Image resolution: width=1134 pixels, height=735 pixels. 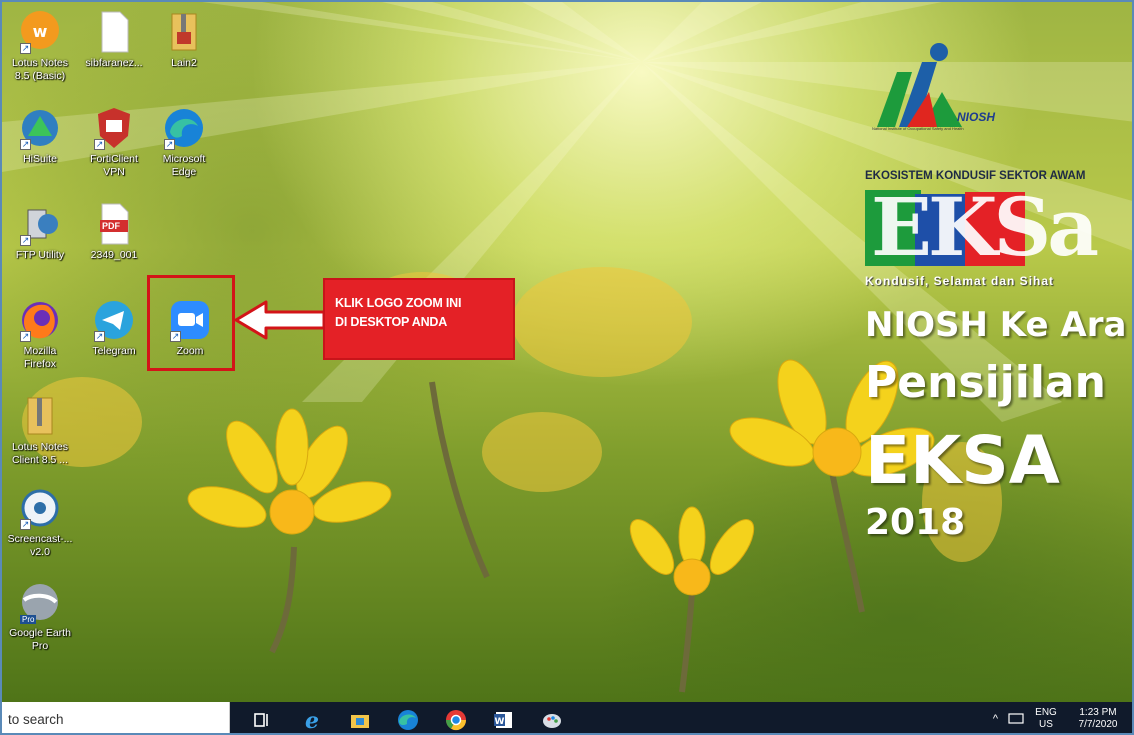 I want to click on instruction-callout: KLIK LOGO ZOOM INI DI DESKTOP ANDA, so click(x=419, y=319).